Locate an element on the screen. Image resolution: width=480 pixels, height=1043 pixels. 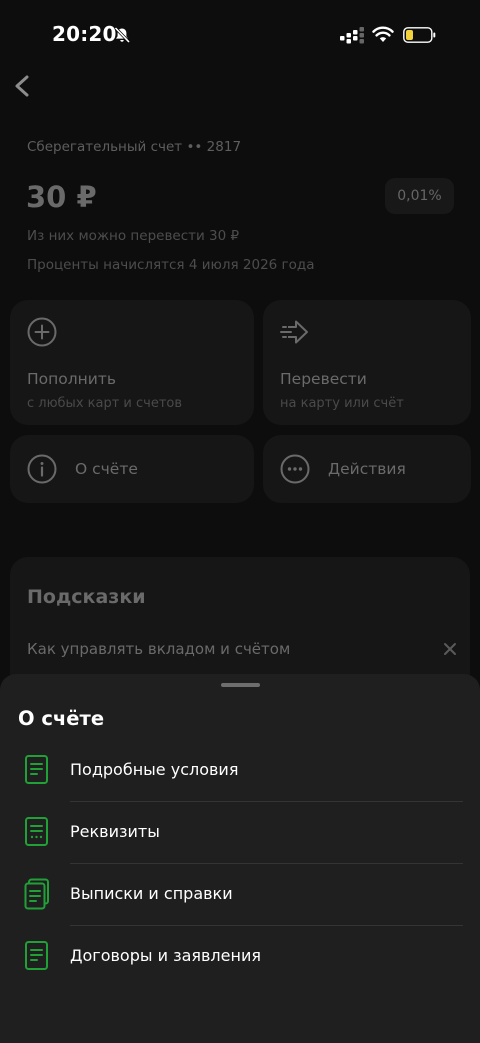
tips-title: Подсказки is located at coordinates (86, 597).